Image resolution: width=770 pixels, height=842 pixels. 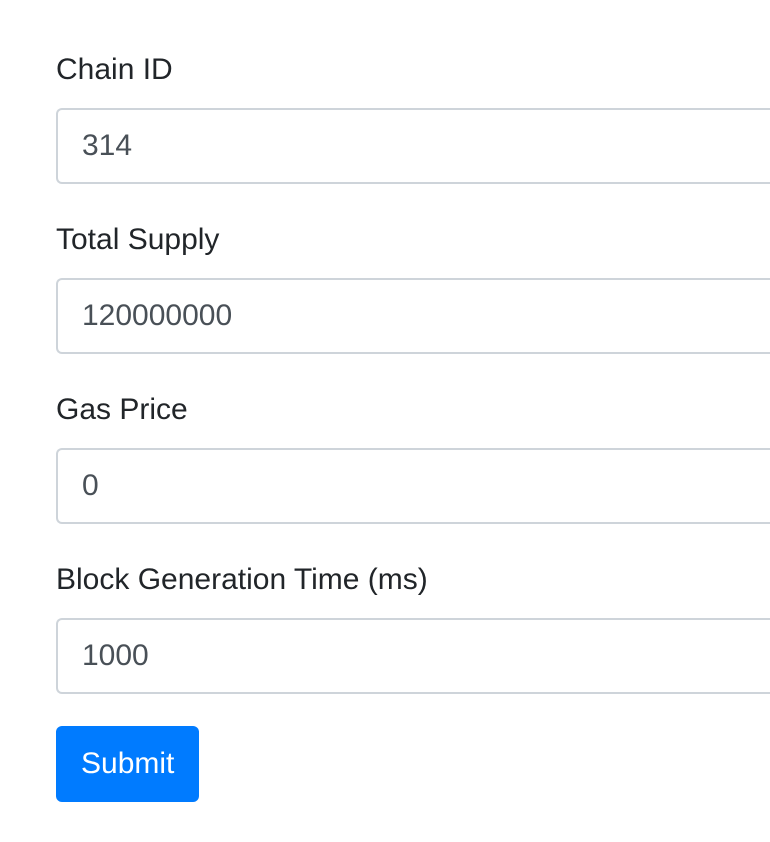 I want to click on chain-id-label: Chain ID, so click(x=114, y=69).